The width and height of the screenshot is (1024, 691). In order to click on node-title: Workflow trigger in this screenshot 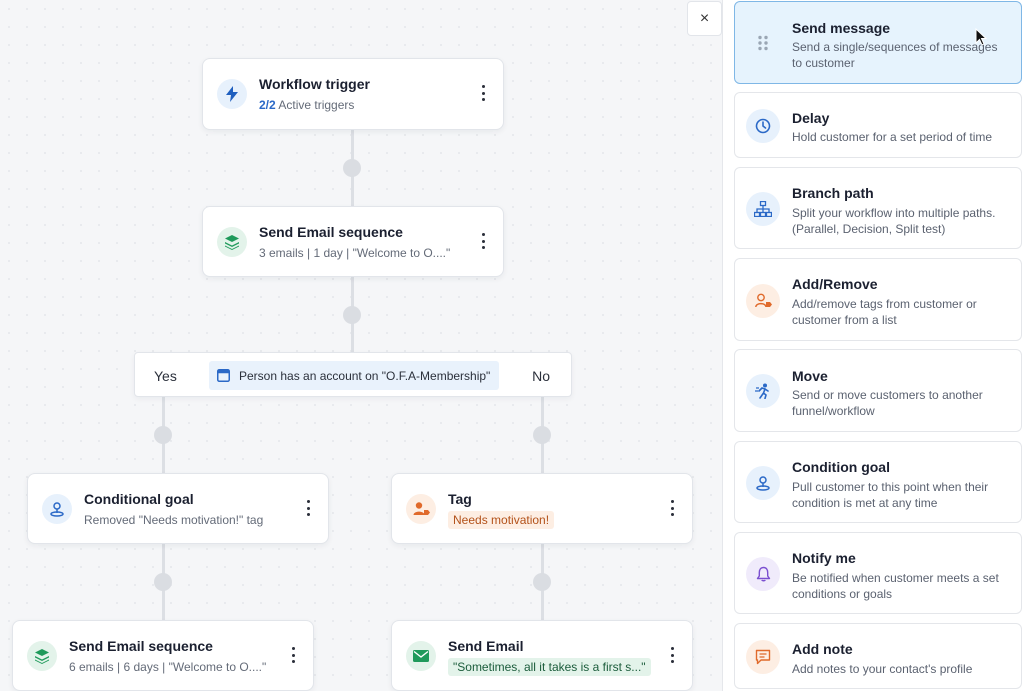, I will do `click(314, 84)`.